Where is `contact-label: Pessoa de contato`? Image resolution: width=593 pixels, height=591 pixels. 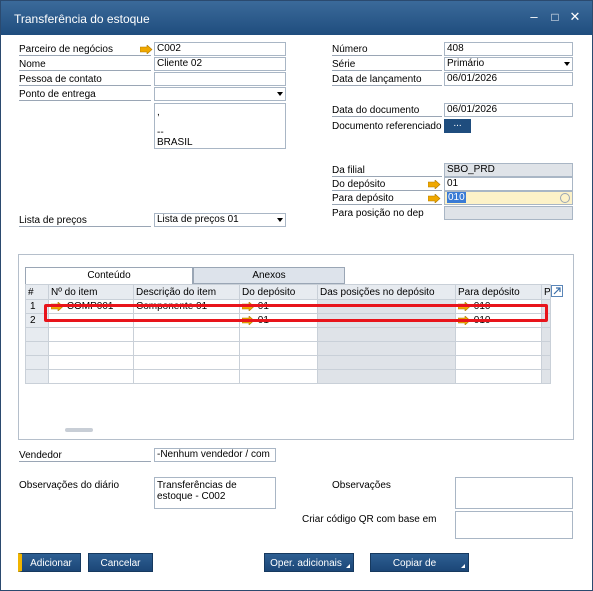
contact-label: Pessoa de contato is located at coordinates (85, 80).